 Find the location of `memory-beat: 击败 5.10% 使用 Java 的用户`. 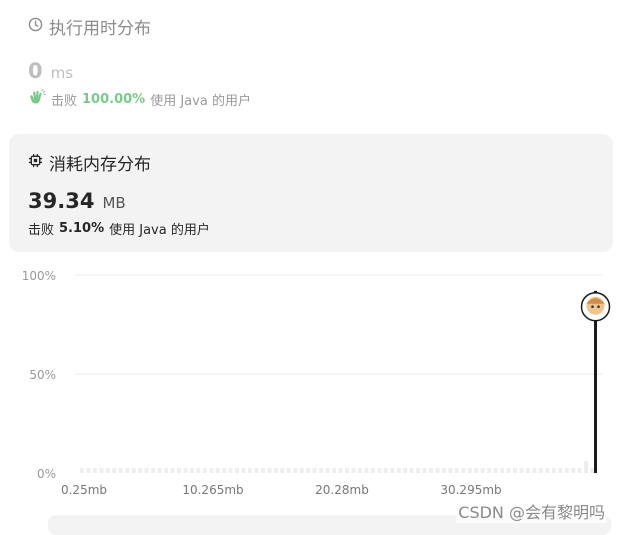

memory-beat: 击败 5.10% 使用 Java 的用户 is located at coordinates (311, 228).